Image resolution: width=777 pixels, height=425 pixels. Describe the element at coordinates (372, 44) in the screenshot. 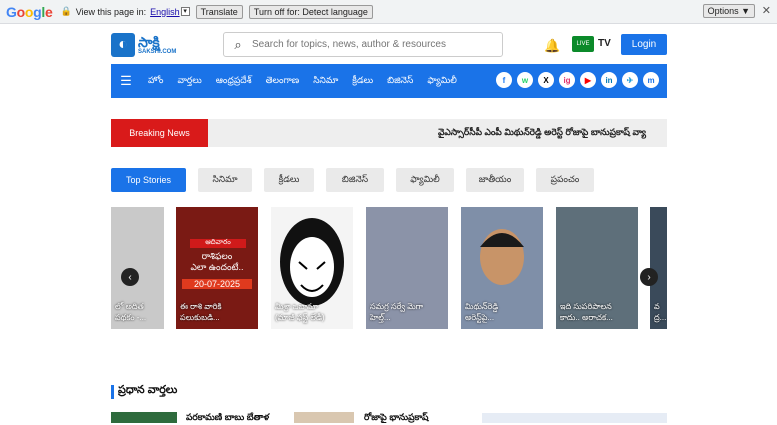

I see `search-input` at that location.